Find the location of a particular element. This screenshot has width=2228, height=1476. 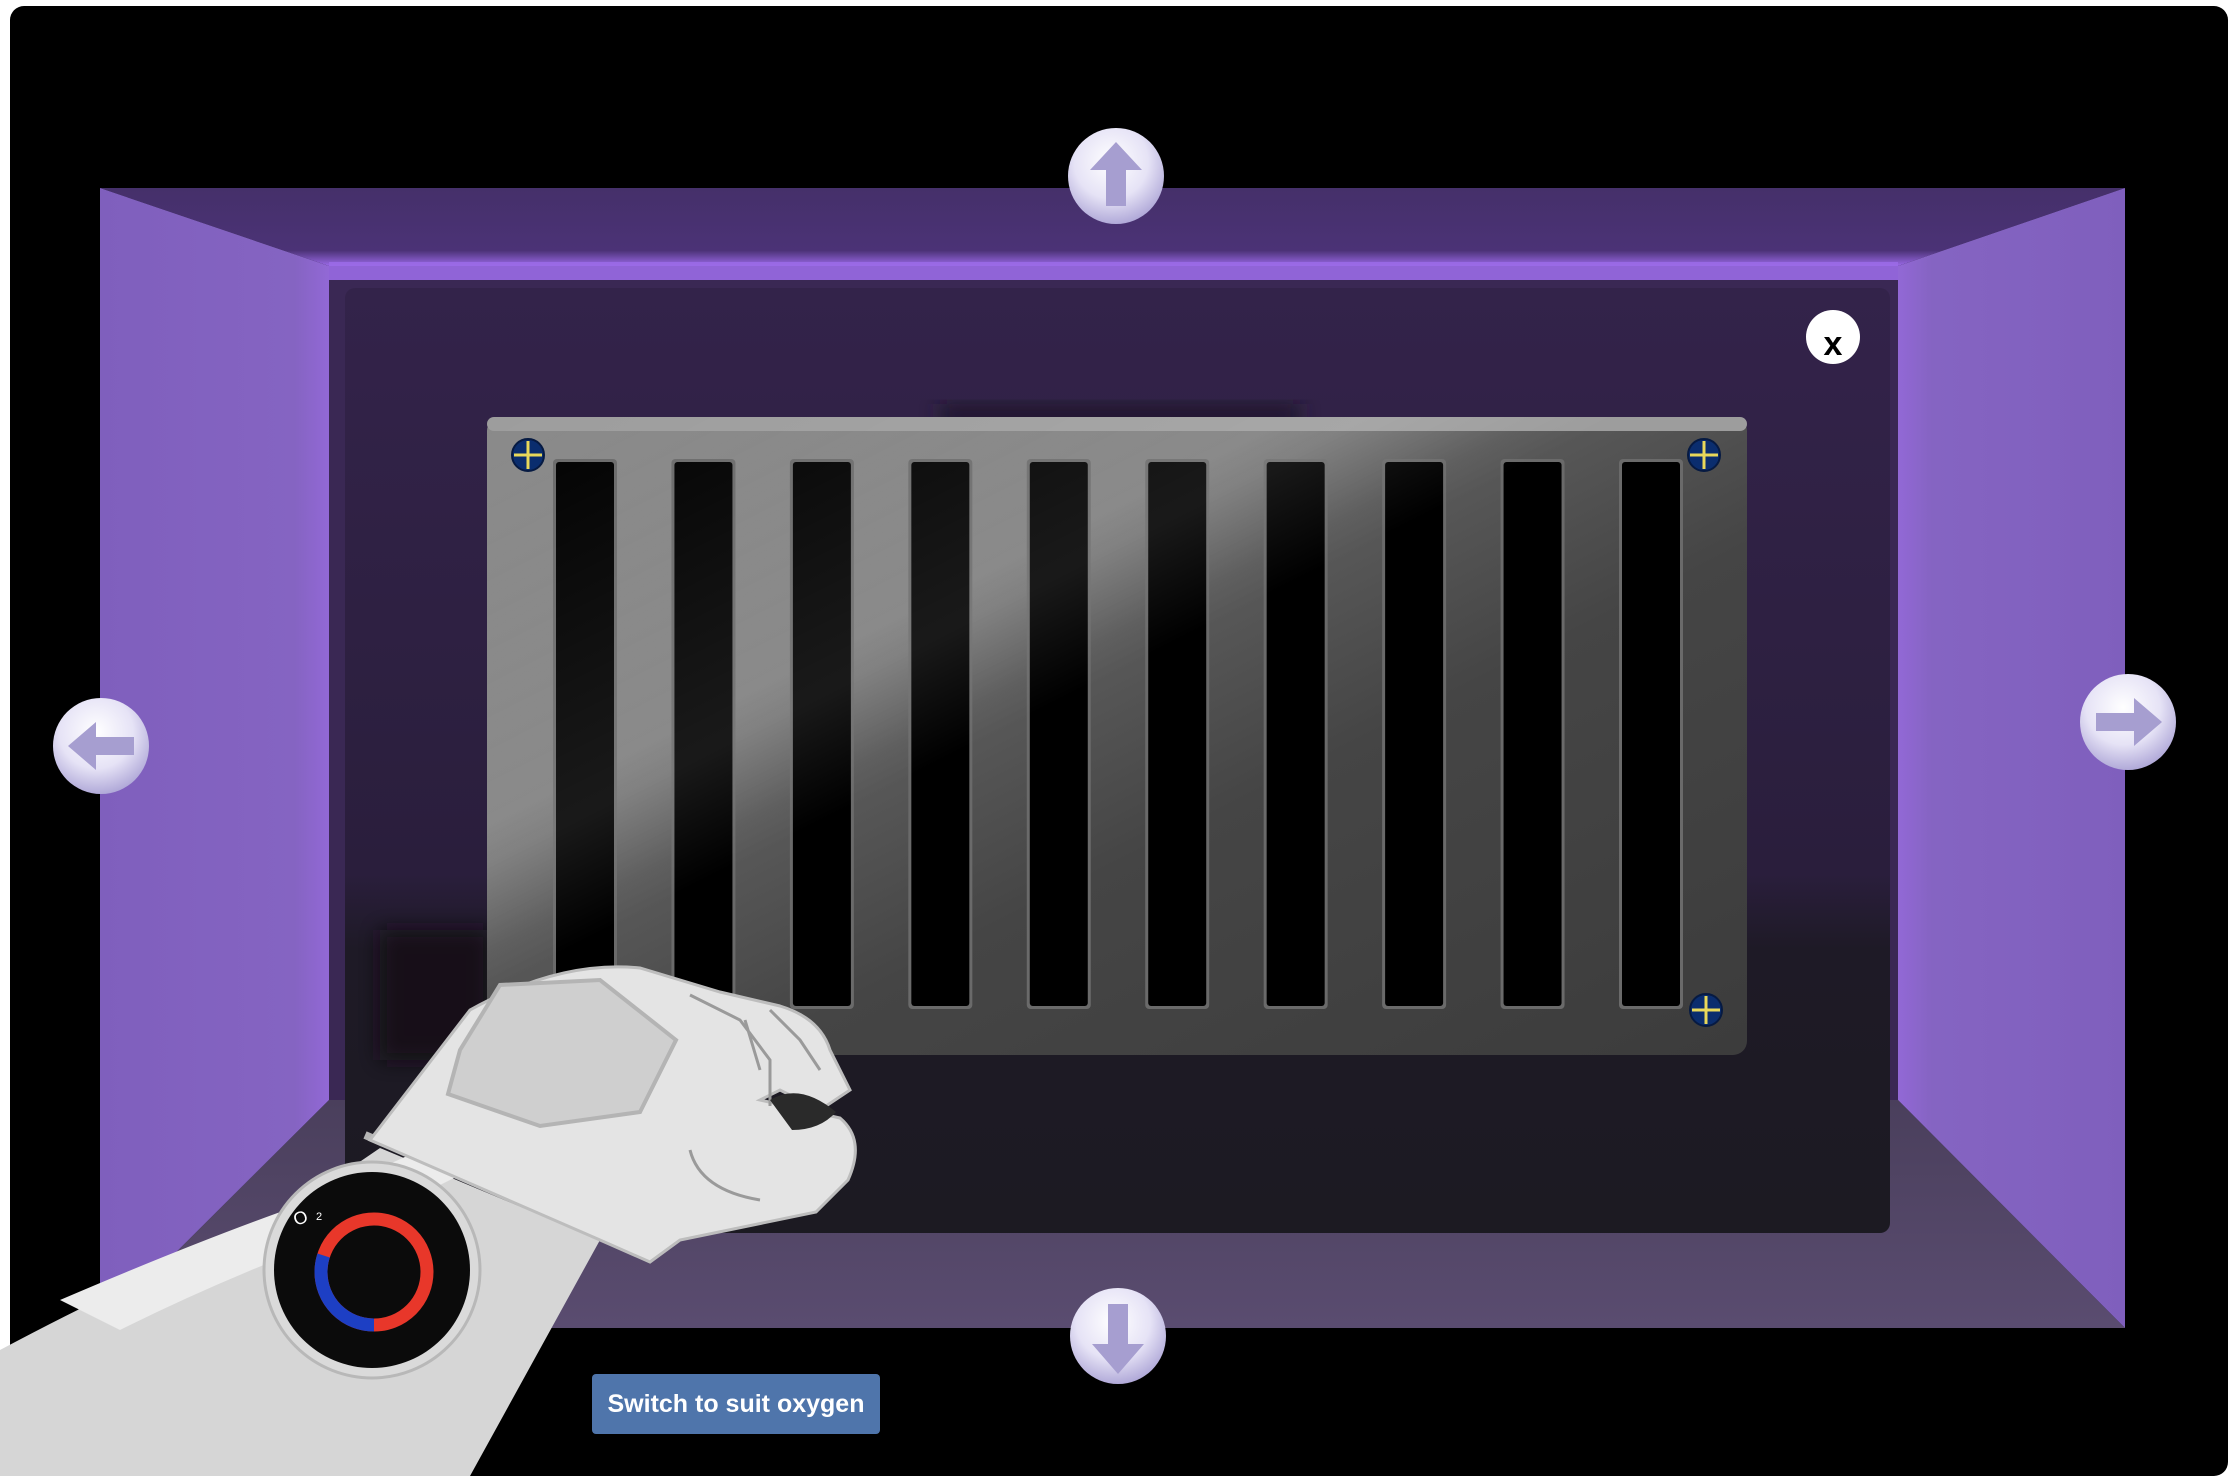

close-button: x is located at coordinates (1833, 337).